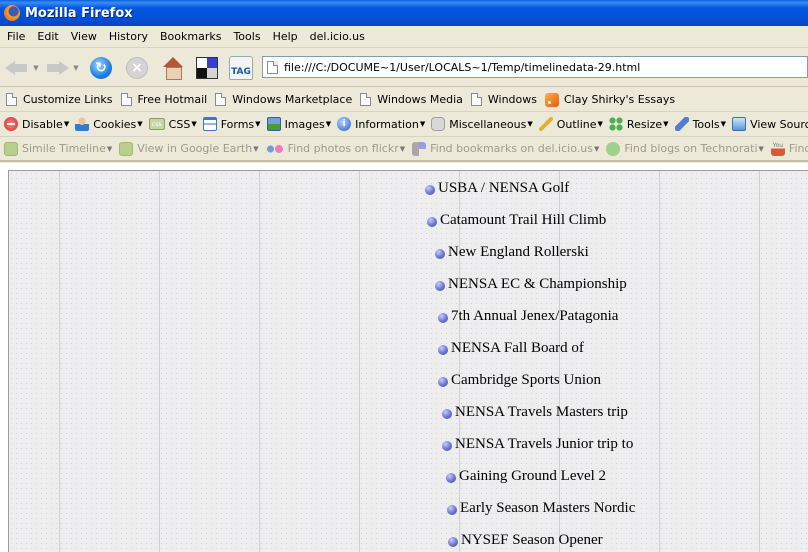 The height and width of the screenshot is (552, 808). What do you see at coordinates (545, 124) in the screenshot?
I see `outline-icon` at bounding box center [545, 124].